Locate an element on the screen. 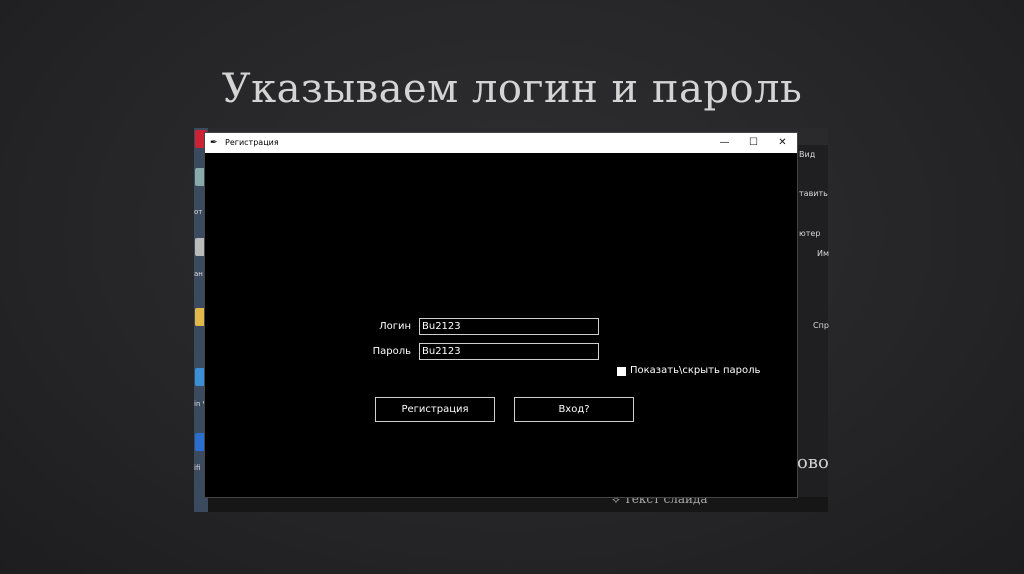 This screenshot has height=574, width=1024. close-button: ✕ is located at coordinates (782, 143).